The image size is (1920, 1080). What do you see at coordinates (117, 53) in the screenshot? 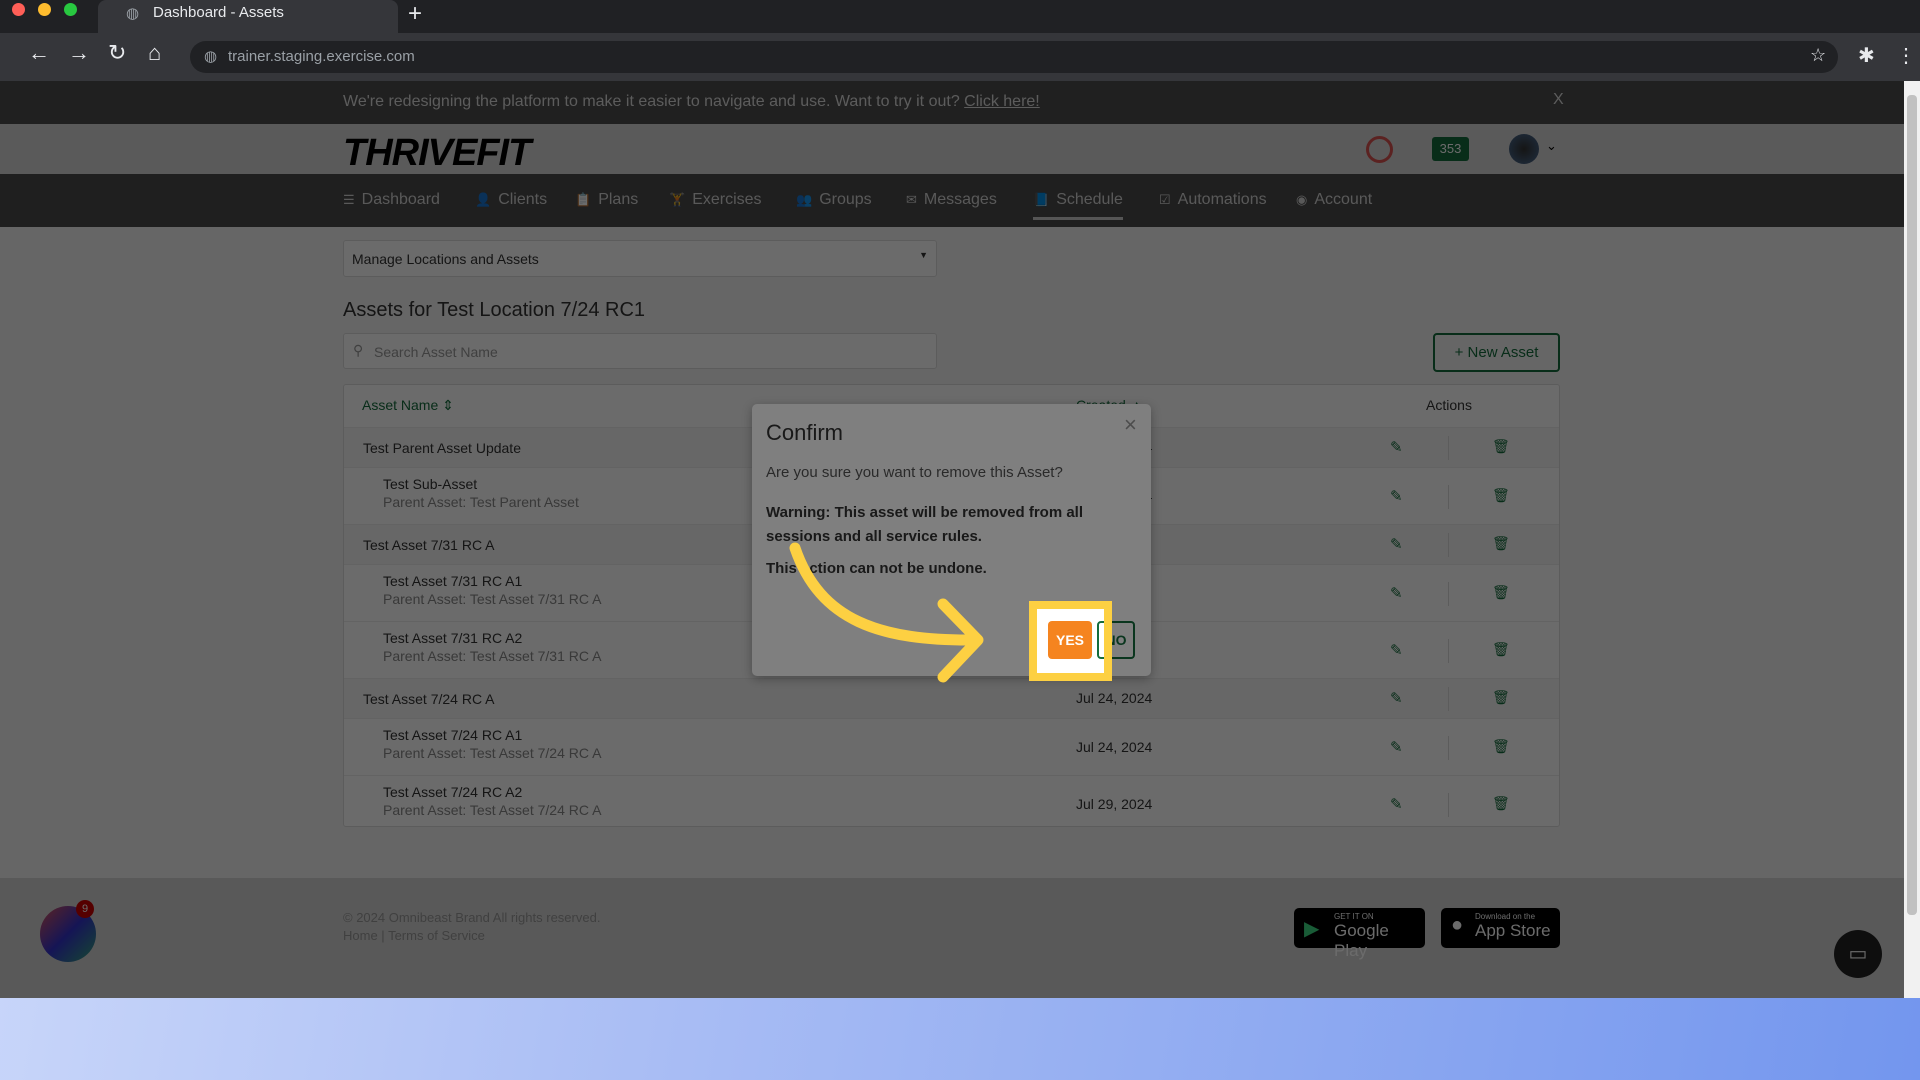
I see `reload-icon: ↻` at bounding box center [117, 53].